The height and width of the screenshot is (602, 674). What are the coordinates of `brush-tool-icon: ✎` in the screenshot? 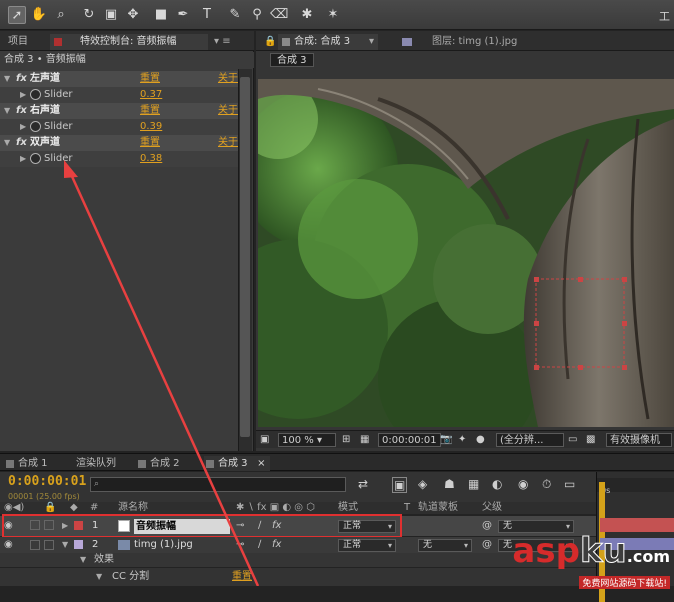 It's located at (235, 15).